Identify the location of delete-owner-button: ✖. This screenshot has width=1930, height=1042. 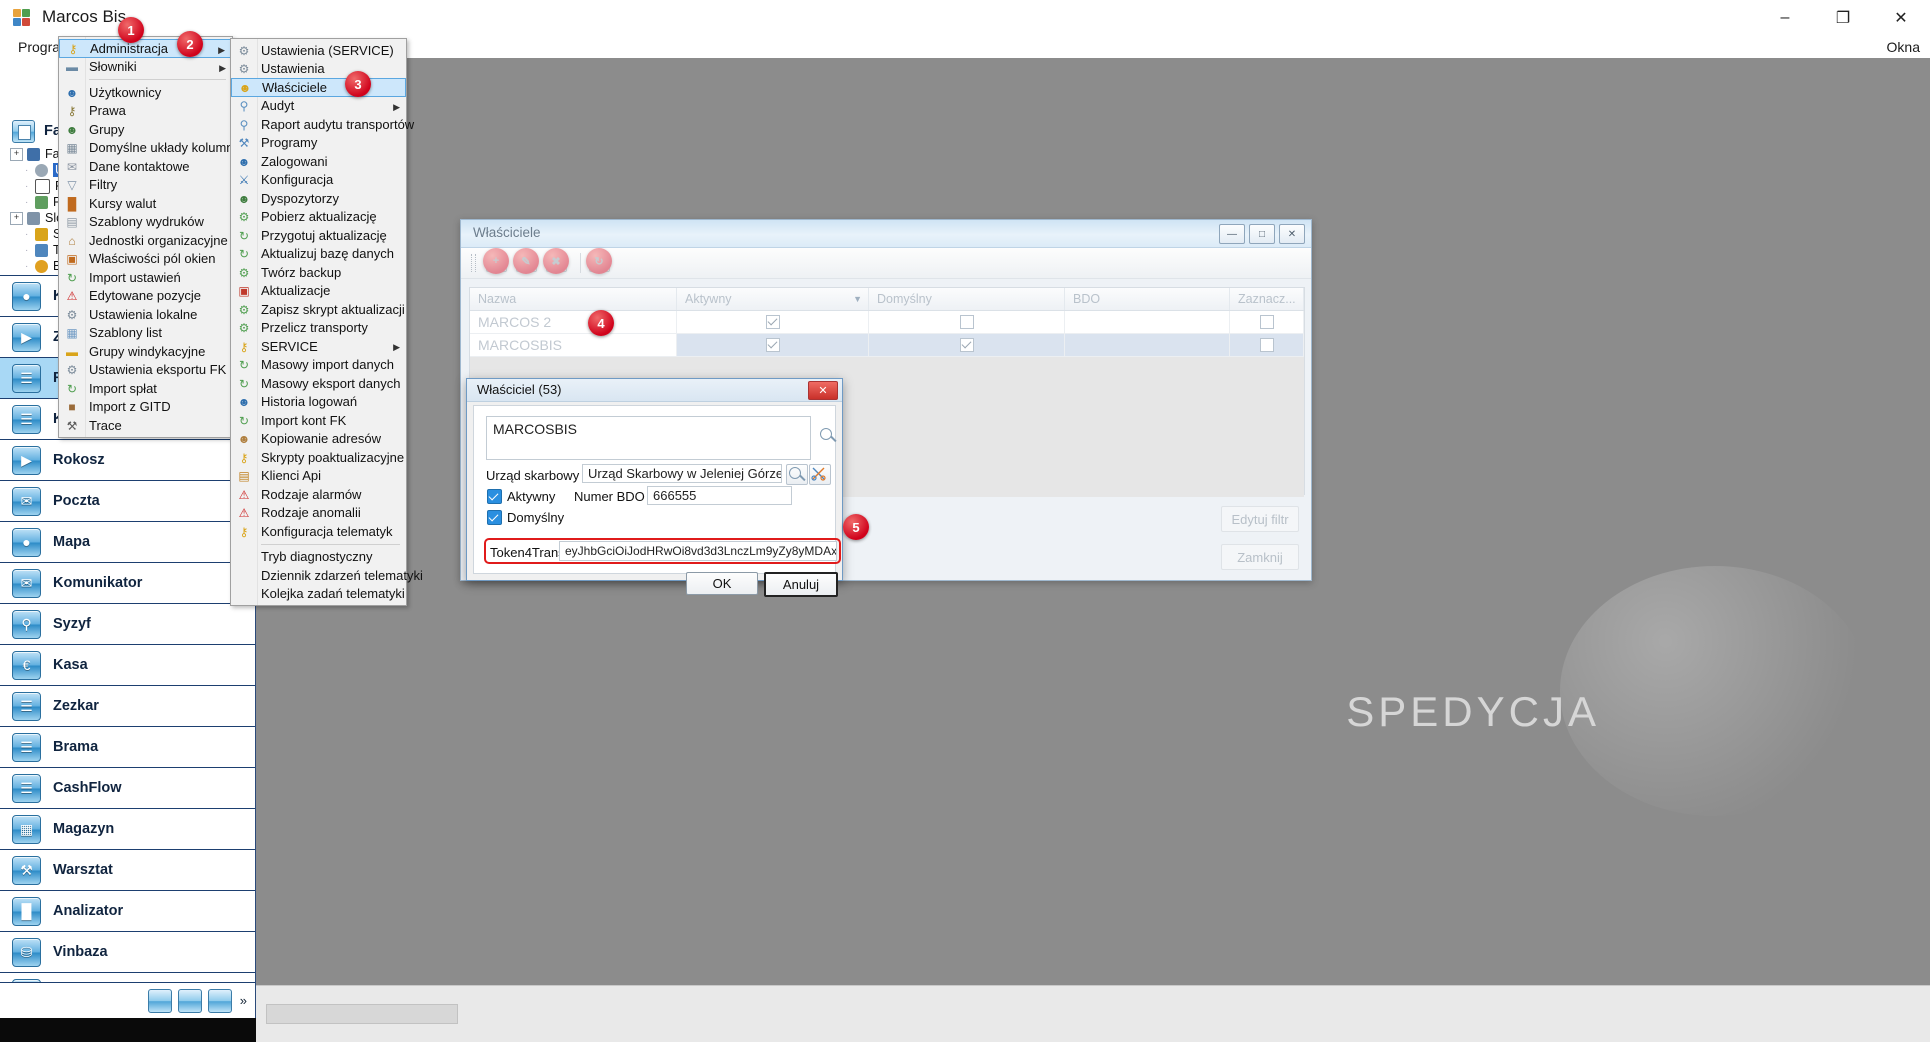
(556, 261).